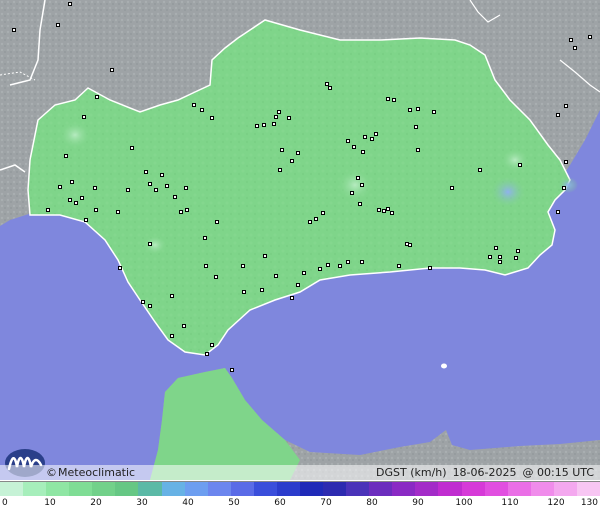  Describe the element at coordinates (484, 472) in the screenshot. I see `date-label: 18-06-2025` at that location.